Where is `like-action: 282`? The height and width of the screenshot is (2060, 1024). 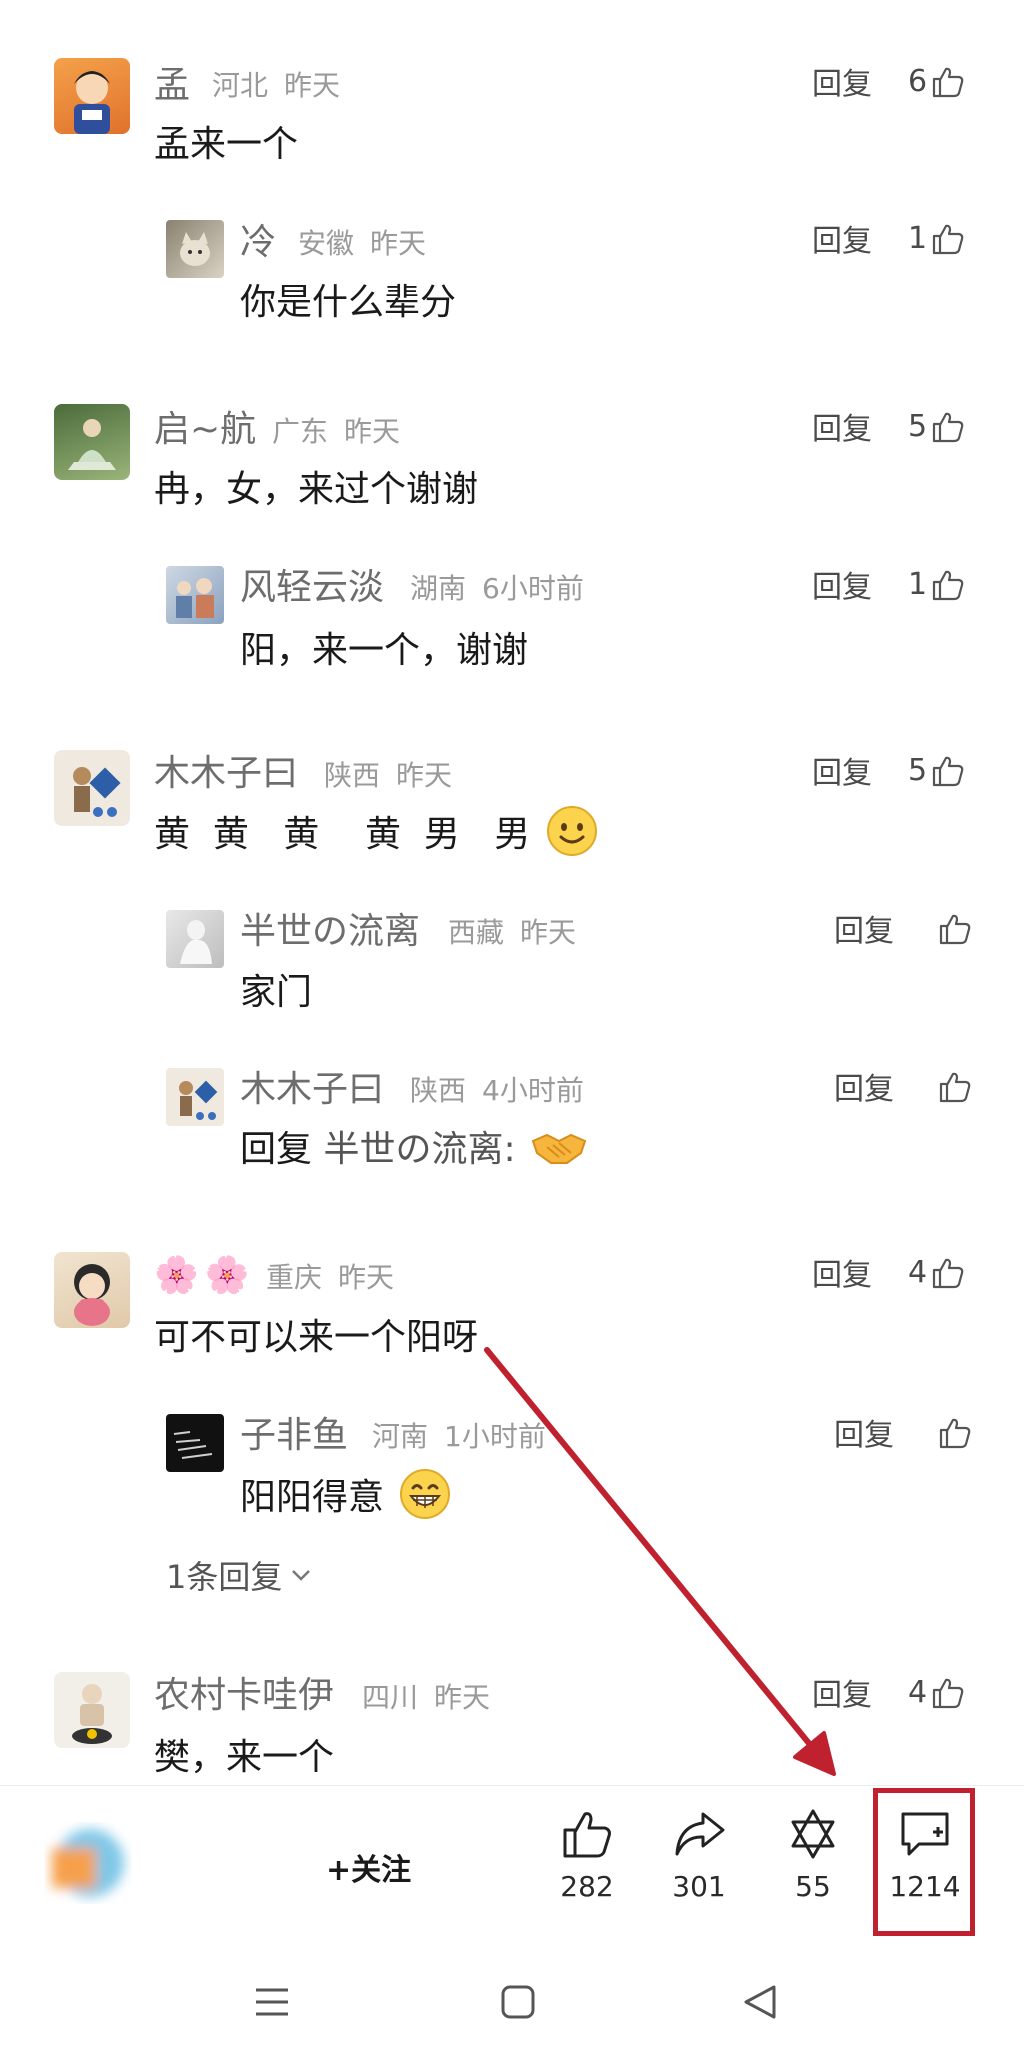 like-action: 282 is located at coordinates (587, 1855).